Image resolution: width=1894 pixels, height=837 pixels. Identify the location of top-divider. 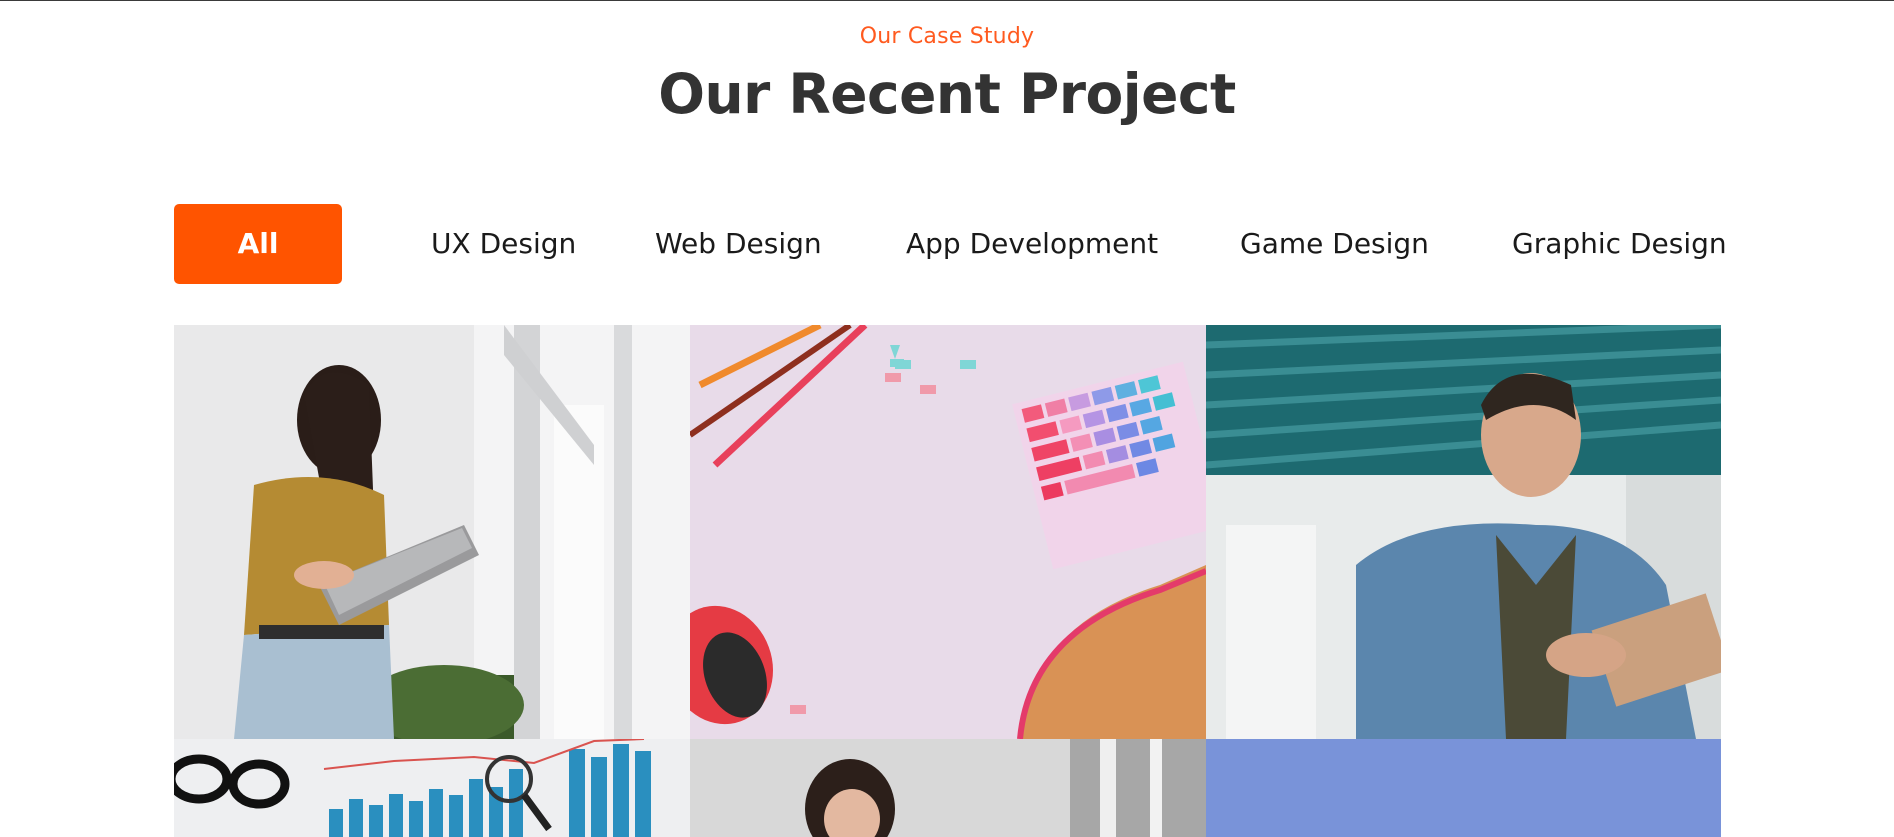
(947, 0).